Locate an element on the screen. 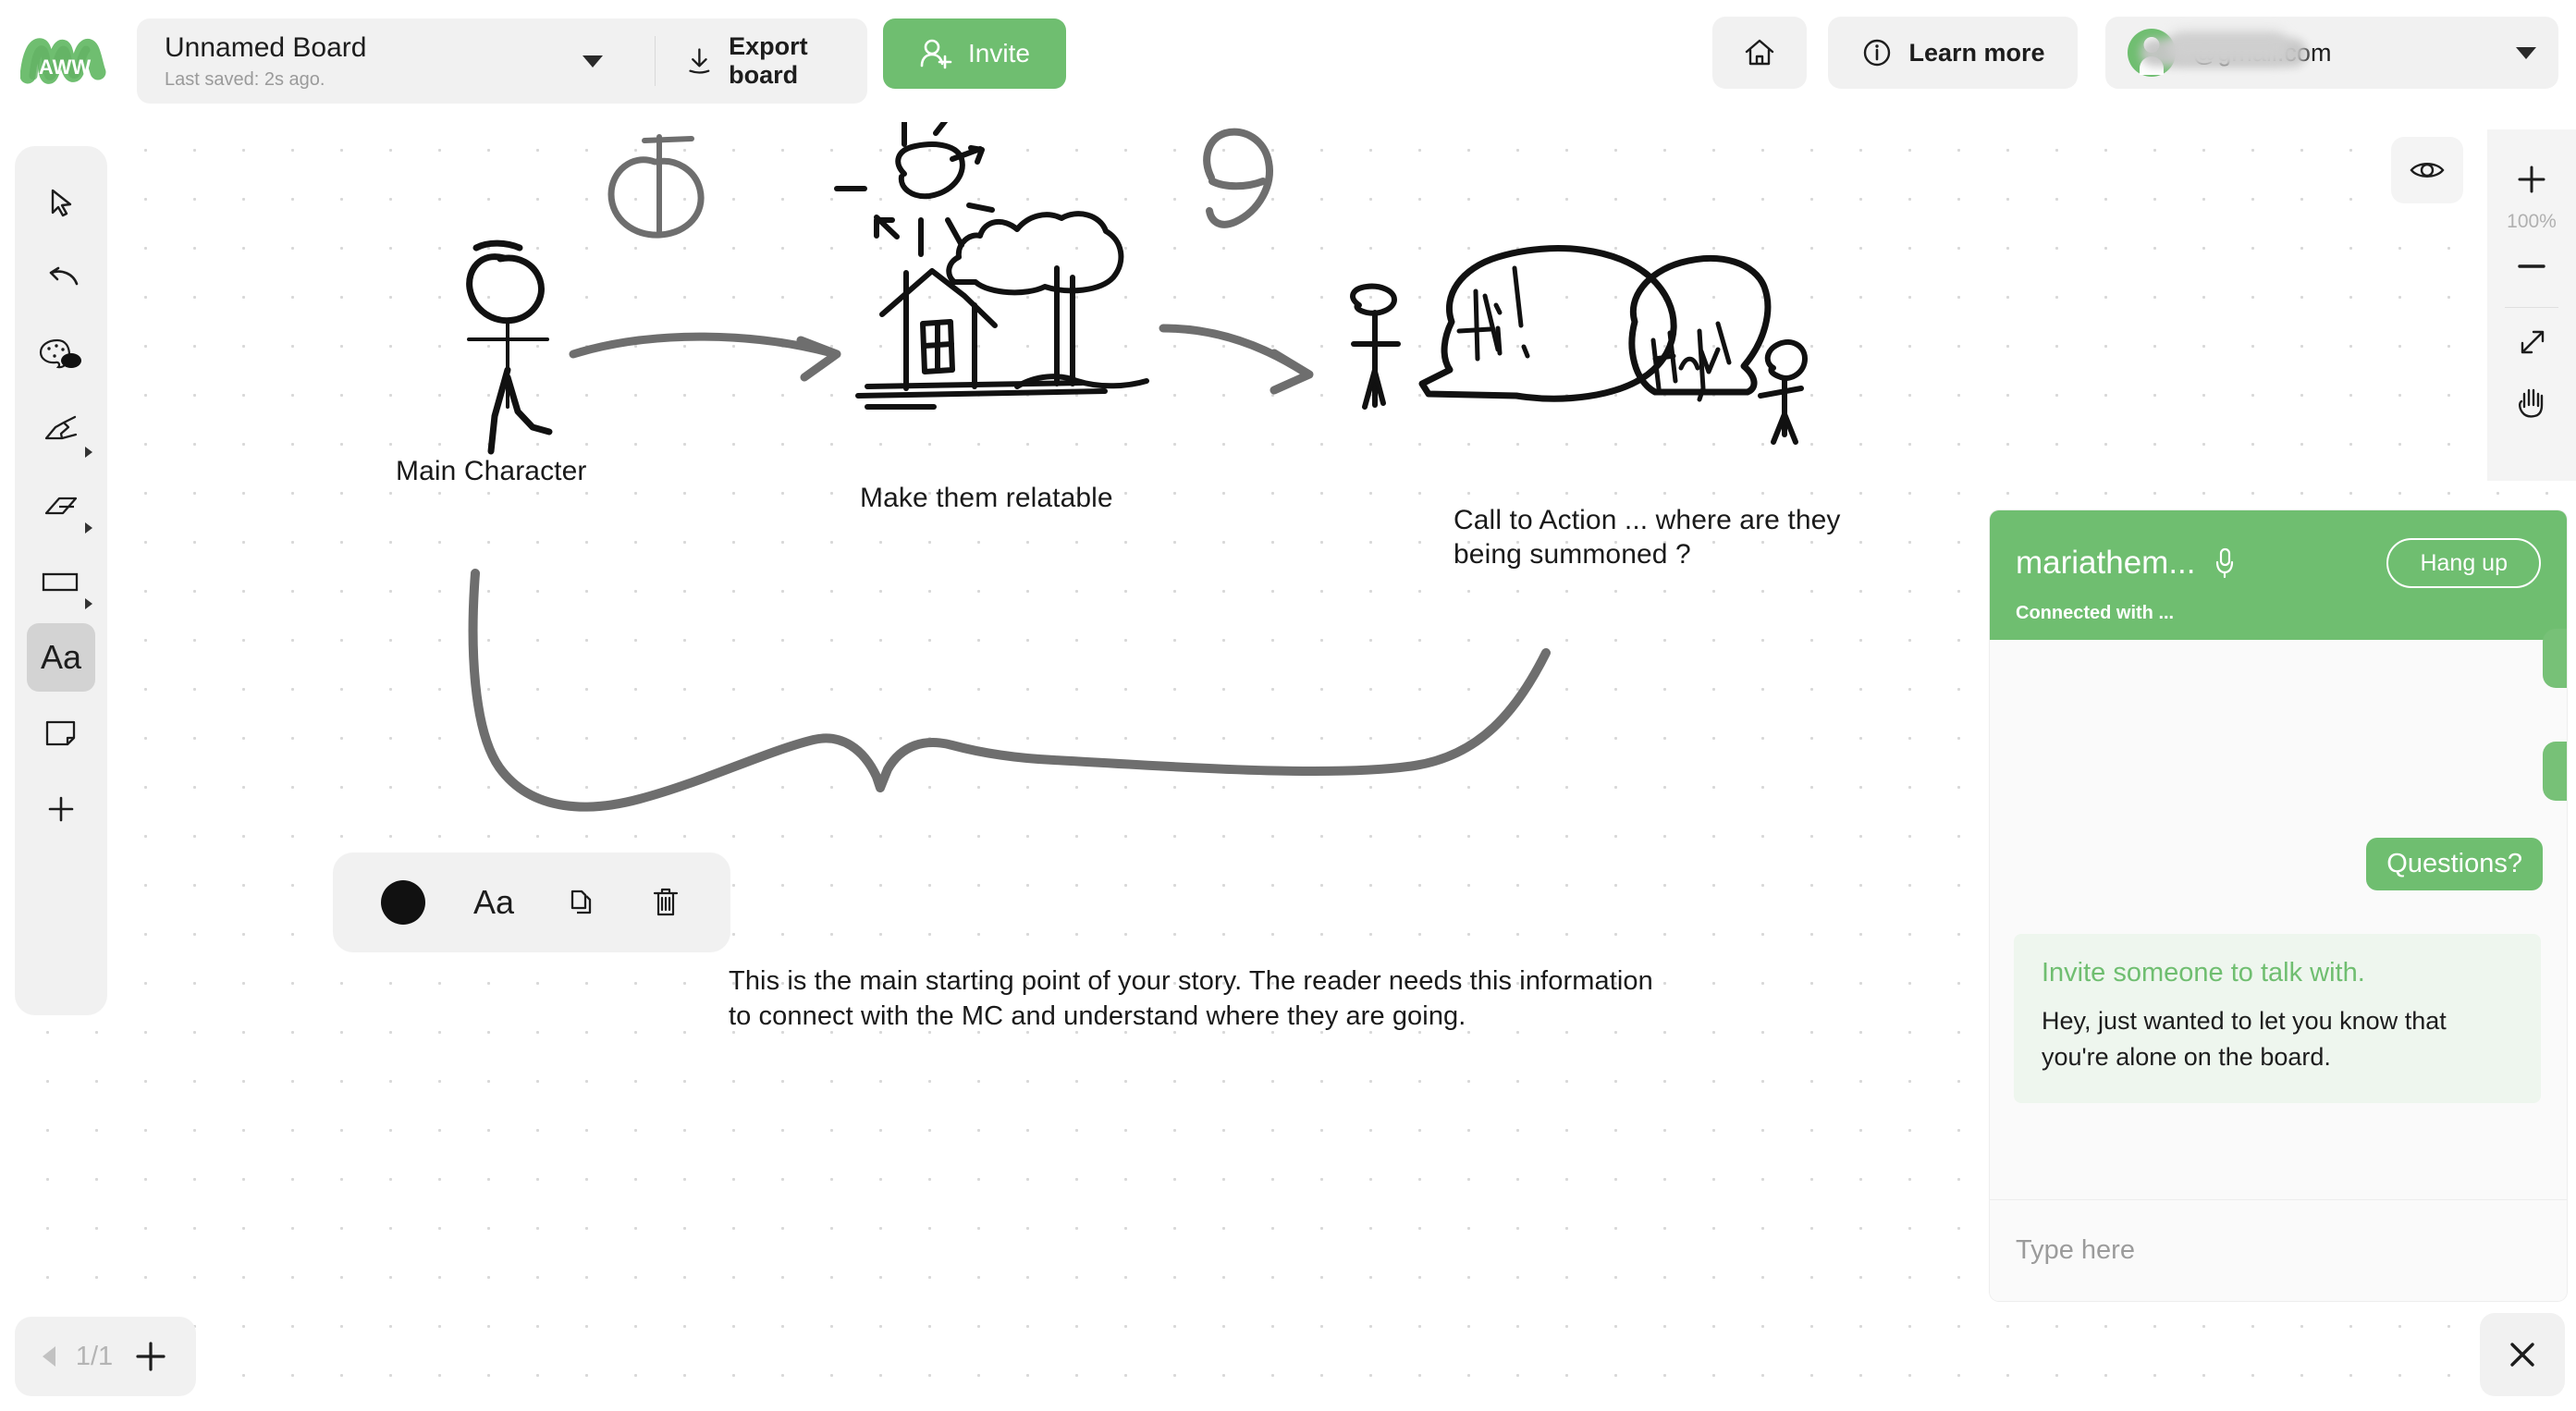 The width and height of the screenshot is (2576, 1411). invite-button: Invite is located at coordinates (974, 53).